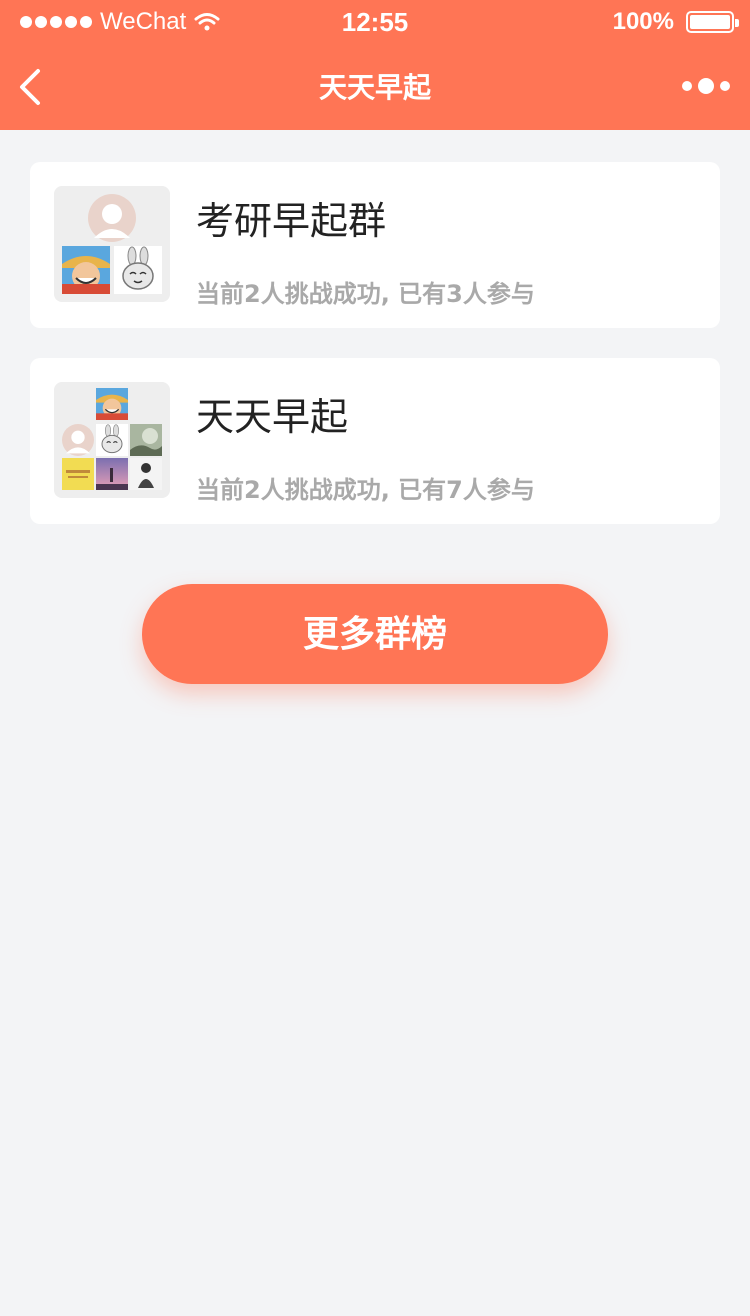 The width and height of the screenshot is (750, 1316). I want to click on nav-bar: 天天早起, so click(375, 87).